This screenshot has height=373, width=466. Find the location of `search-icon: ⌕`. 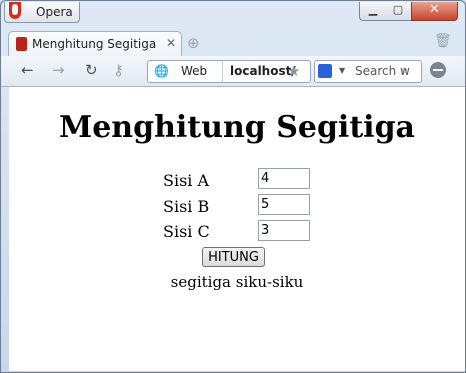

search-icon: ⌕ is located at coordinates (404, 70).